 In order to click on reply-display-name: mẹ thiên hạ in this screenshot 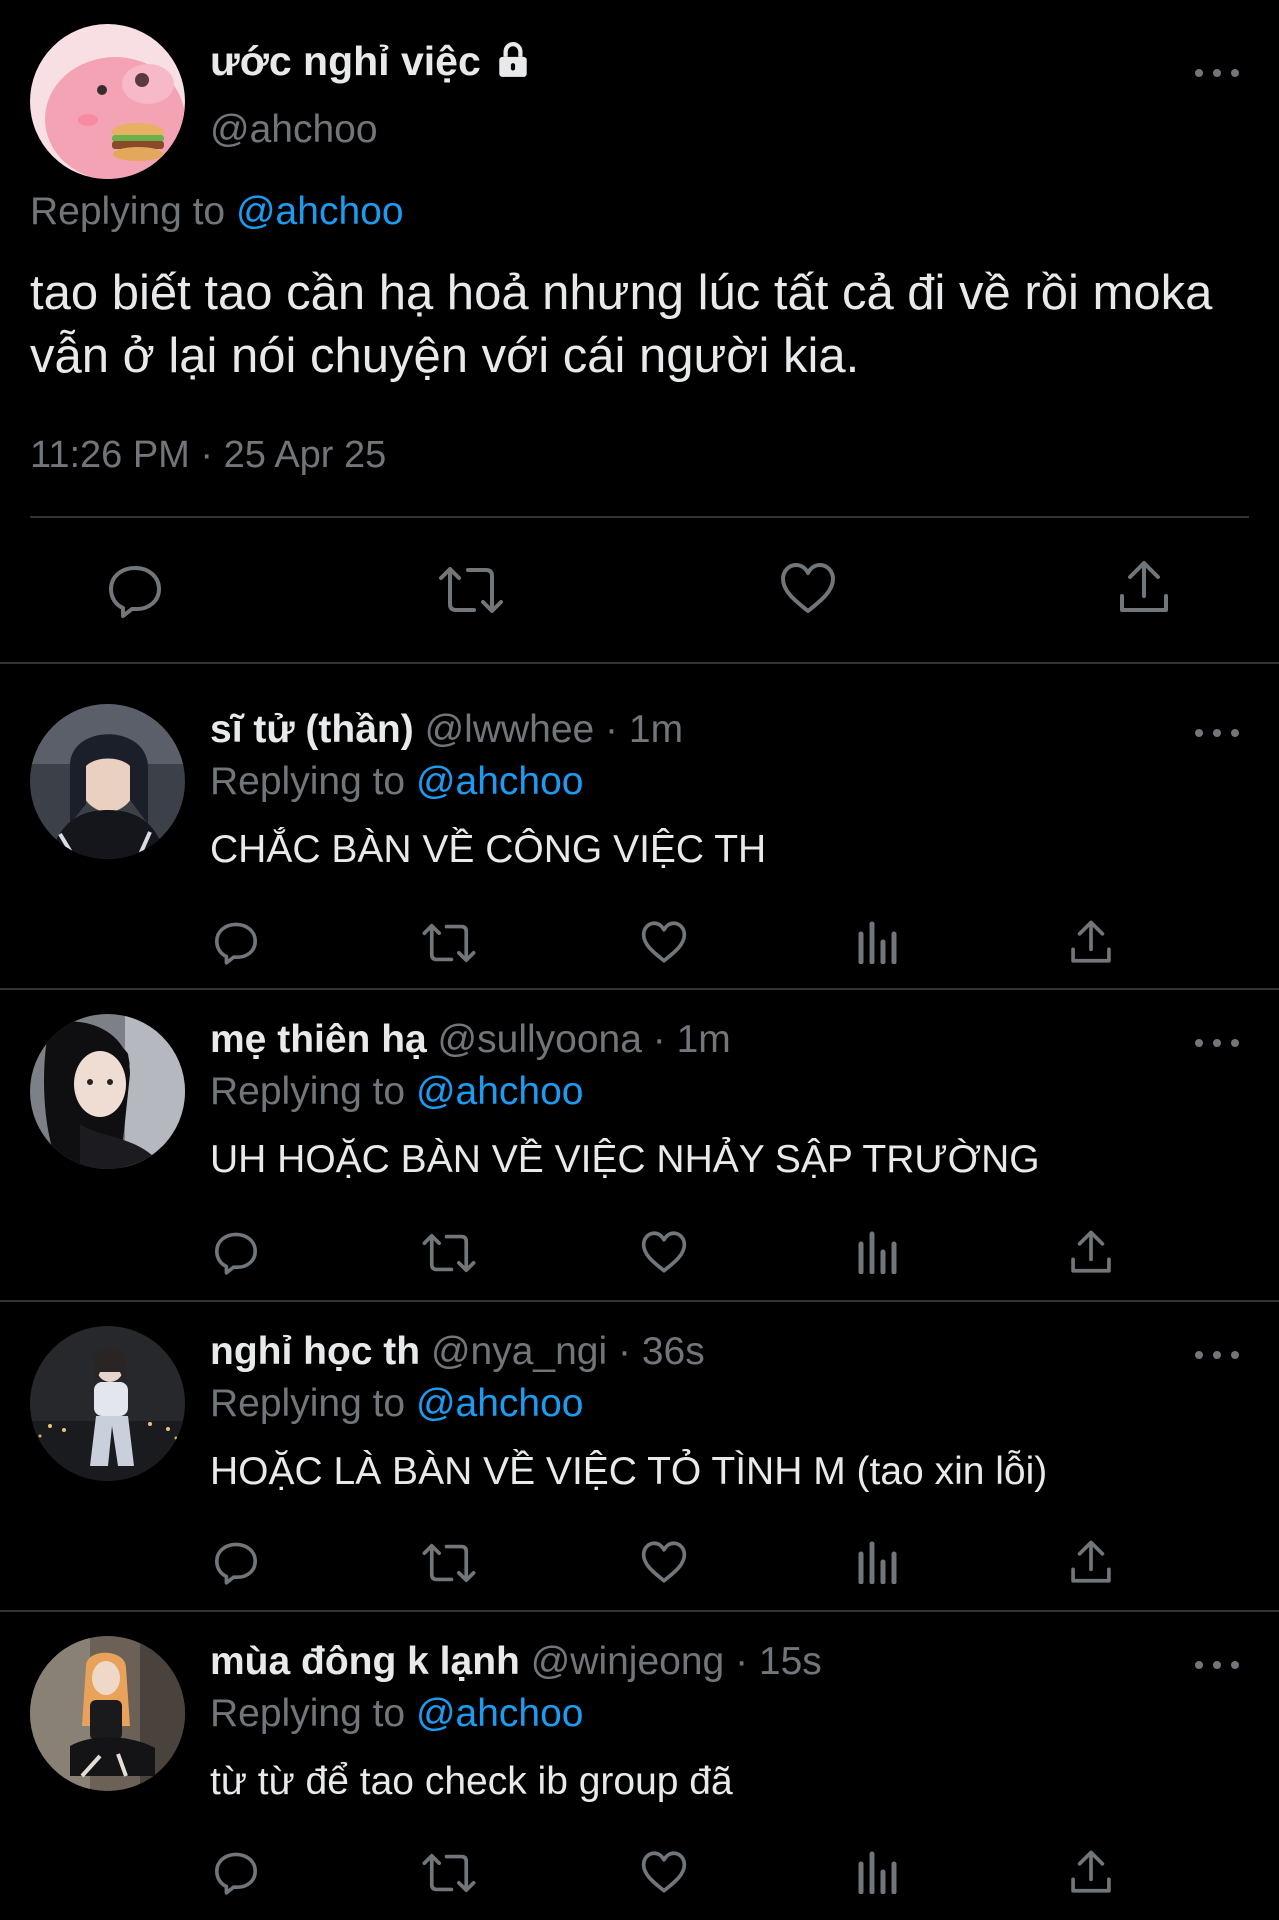, I will do `click(318, 1039)`.